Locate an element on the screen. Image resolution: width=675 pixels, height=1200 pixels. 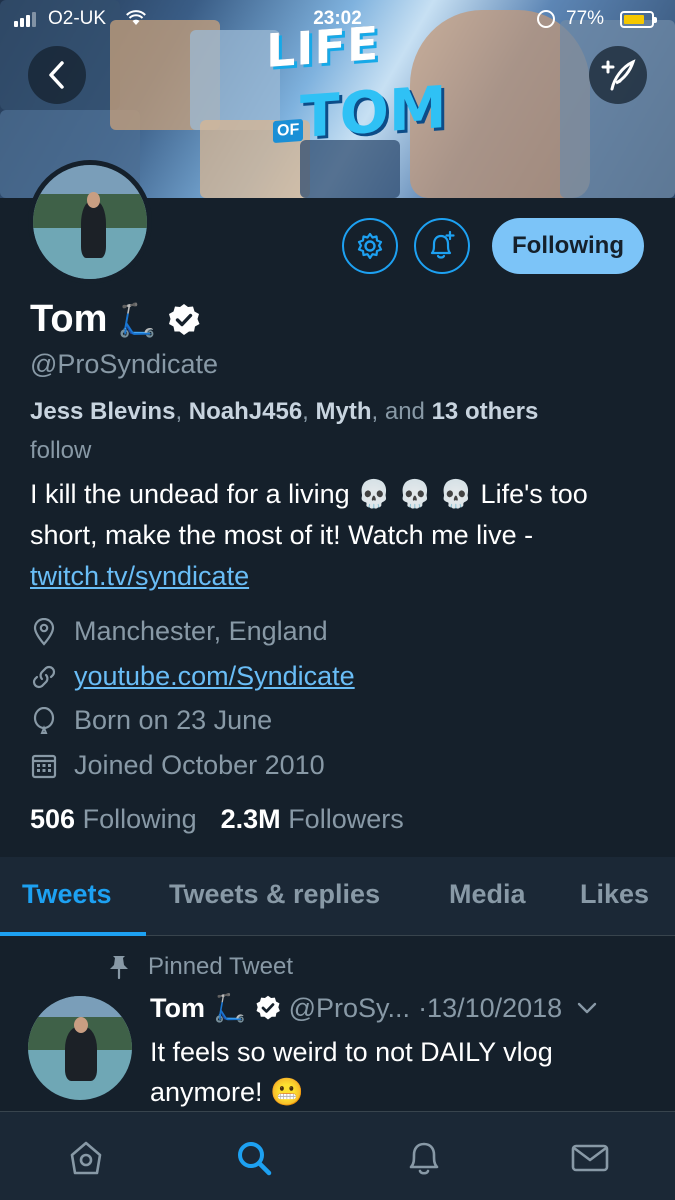
tweet-date: ·13/10/2018 is located at coordinates (490, 1007).